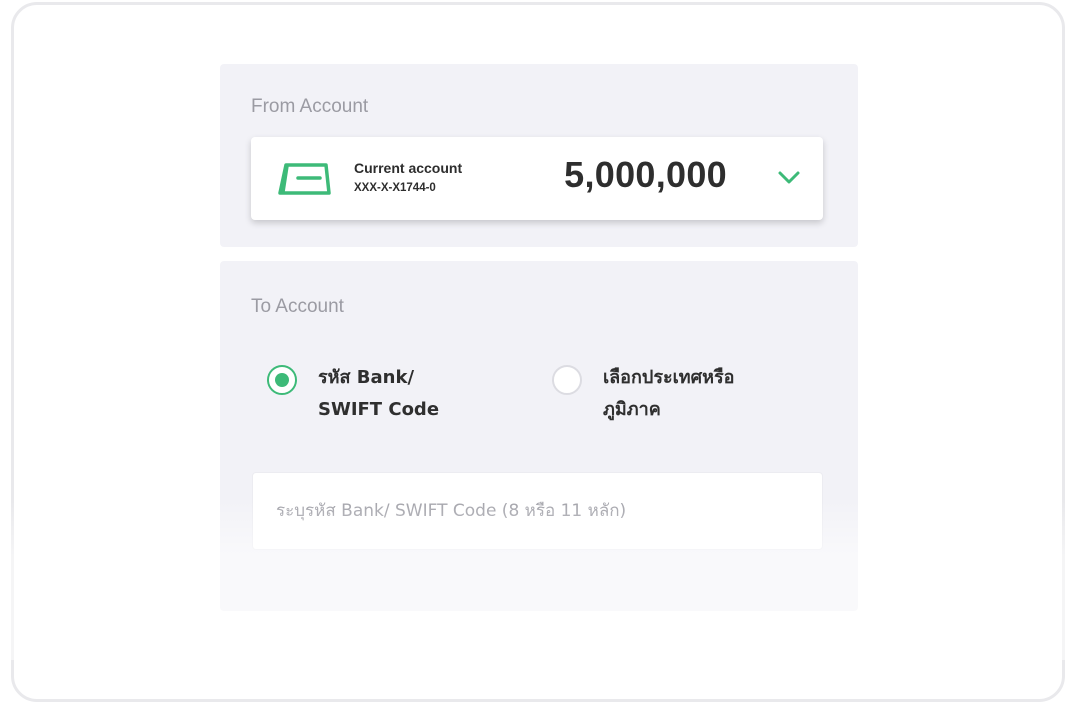  Describe the element at coordinates (537, 178) in the screenshot. I see `account-selector: Current account XXX-X-X1744-0 5,000,000` at that location.